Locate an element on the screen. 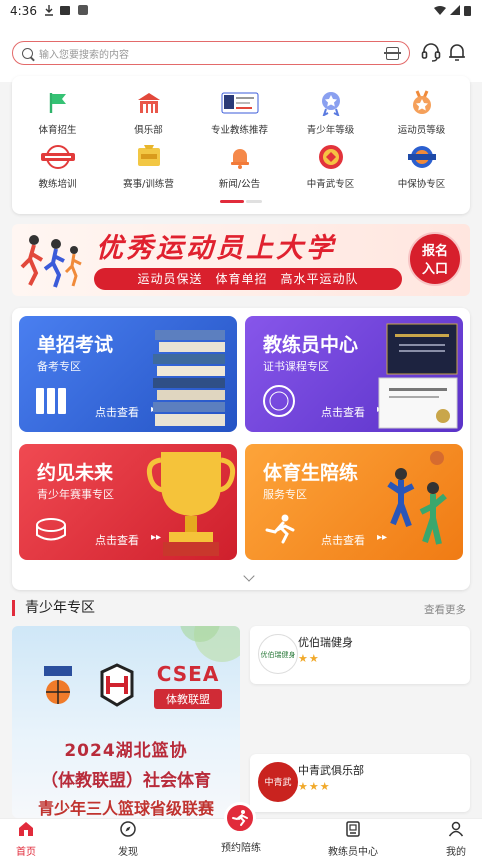 The width and height of the screenshot is (482, 856). menu-item-coach-recommend: 专业教练推荐 is located at coordinates (239, 113).